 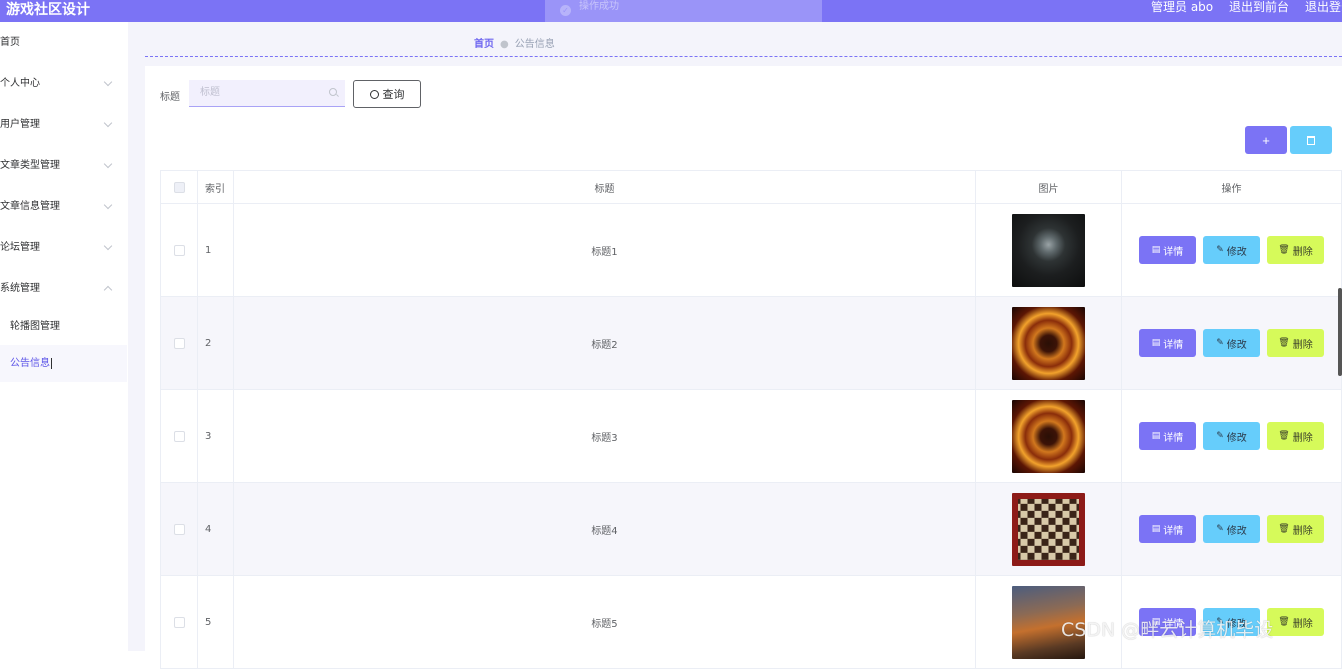 I want to click on select-all-checkbox, so click(x=179, y=187).